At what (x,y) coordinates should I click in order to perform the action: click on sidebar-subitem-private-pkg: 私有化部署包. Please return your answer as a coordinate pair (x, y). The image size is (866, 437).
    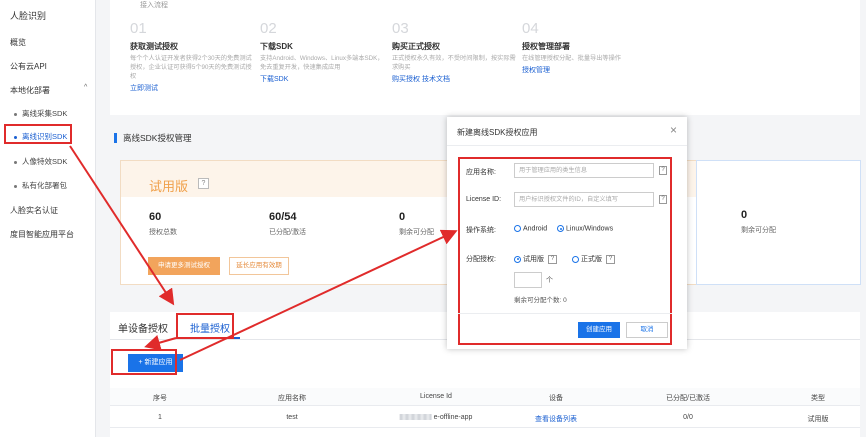
    Looking at the image, I should click on (40, 185).